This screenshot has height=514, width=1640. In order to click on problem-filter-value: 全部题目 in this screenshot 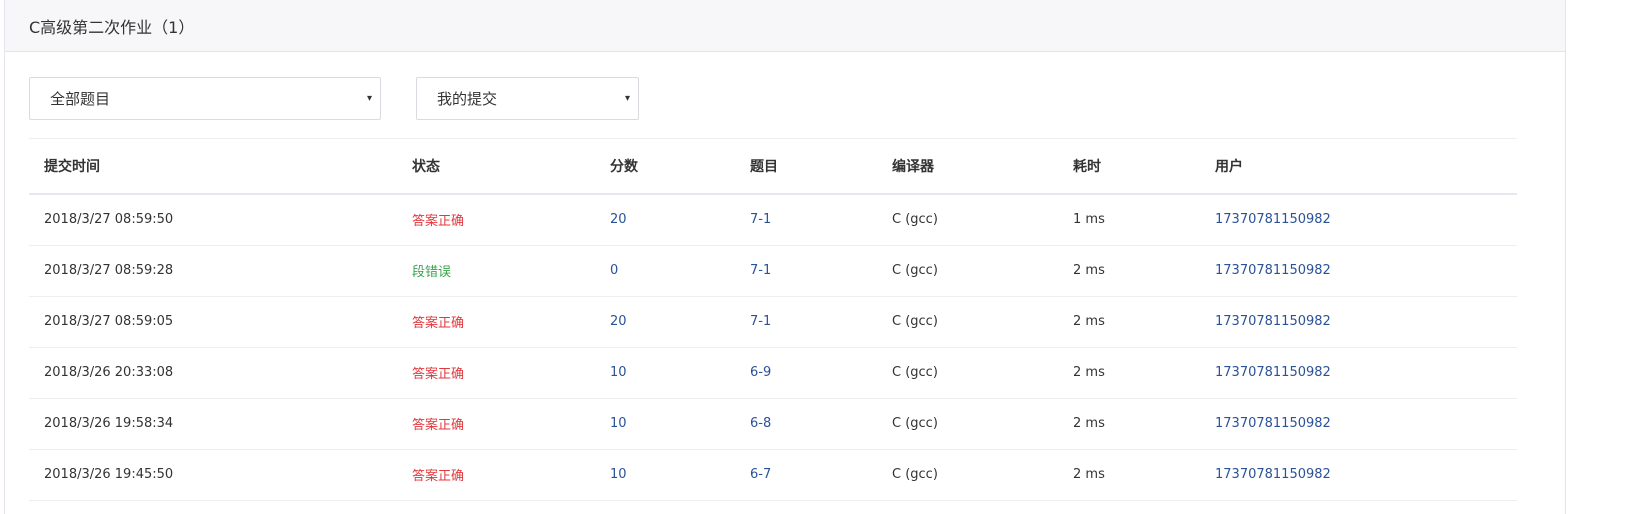, I will do `click(80, 99)`.